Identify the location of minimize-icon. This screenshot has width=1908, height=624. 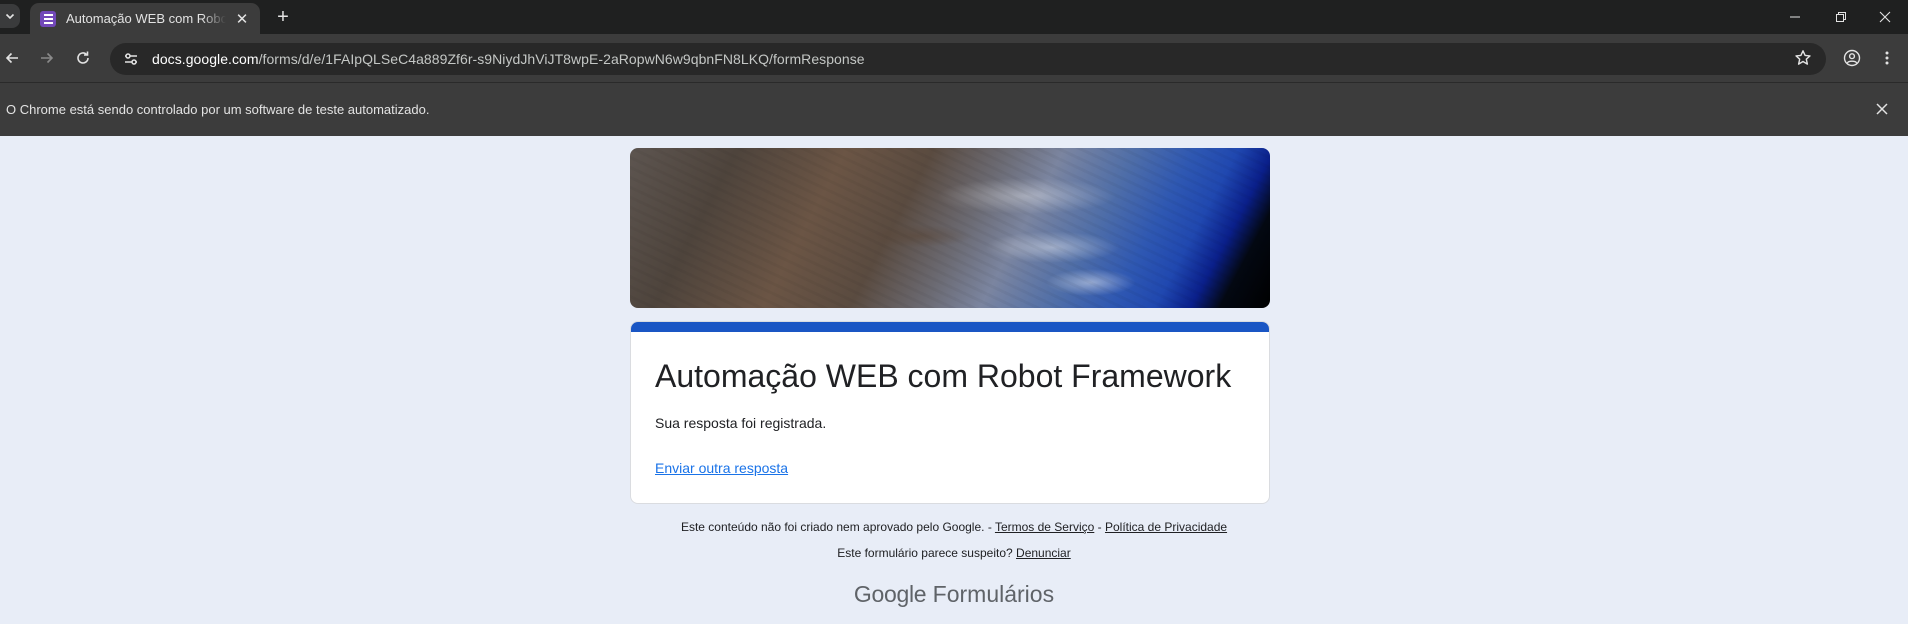
(1795, 17).